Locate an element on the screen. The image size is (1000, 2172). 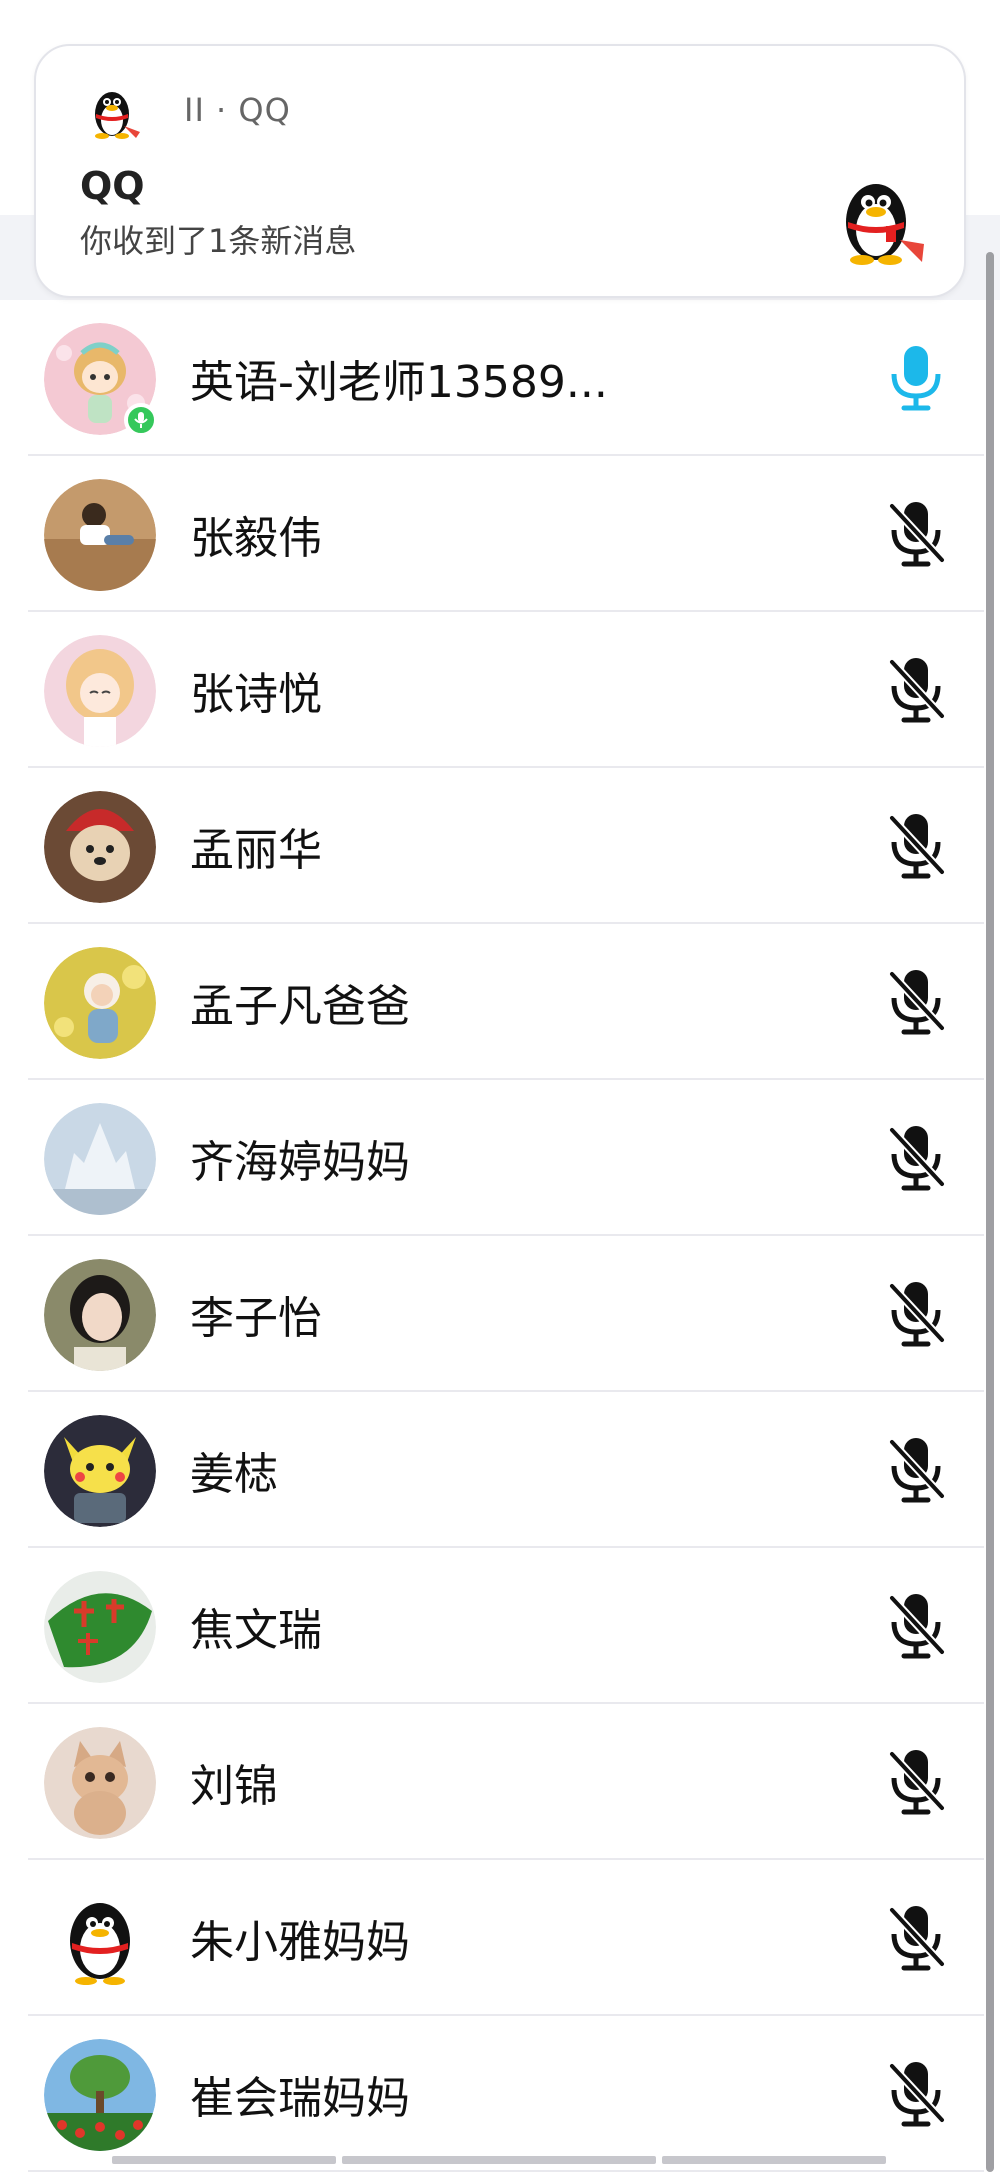
participant-name: 孟丽华 is located at coordinates (256, 850).